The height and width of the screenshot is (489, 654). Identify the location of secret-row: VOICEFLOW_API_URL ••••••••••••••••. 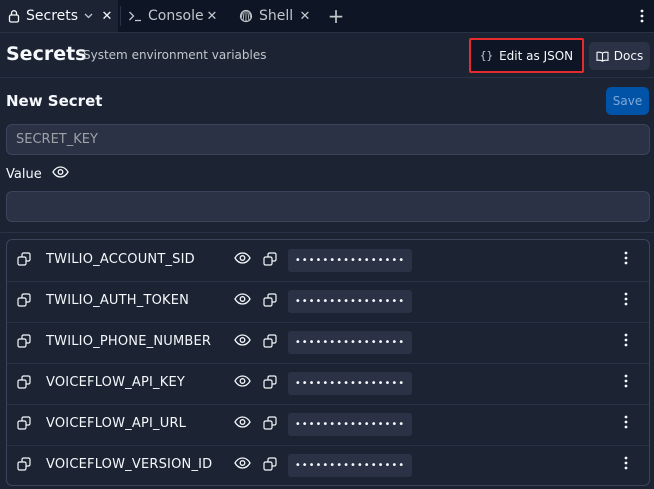
(328, 425).